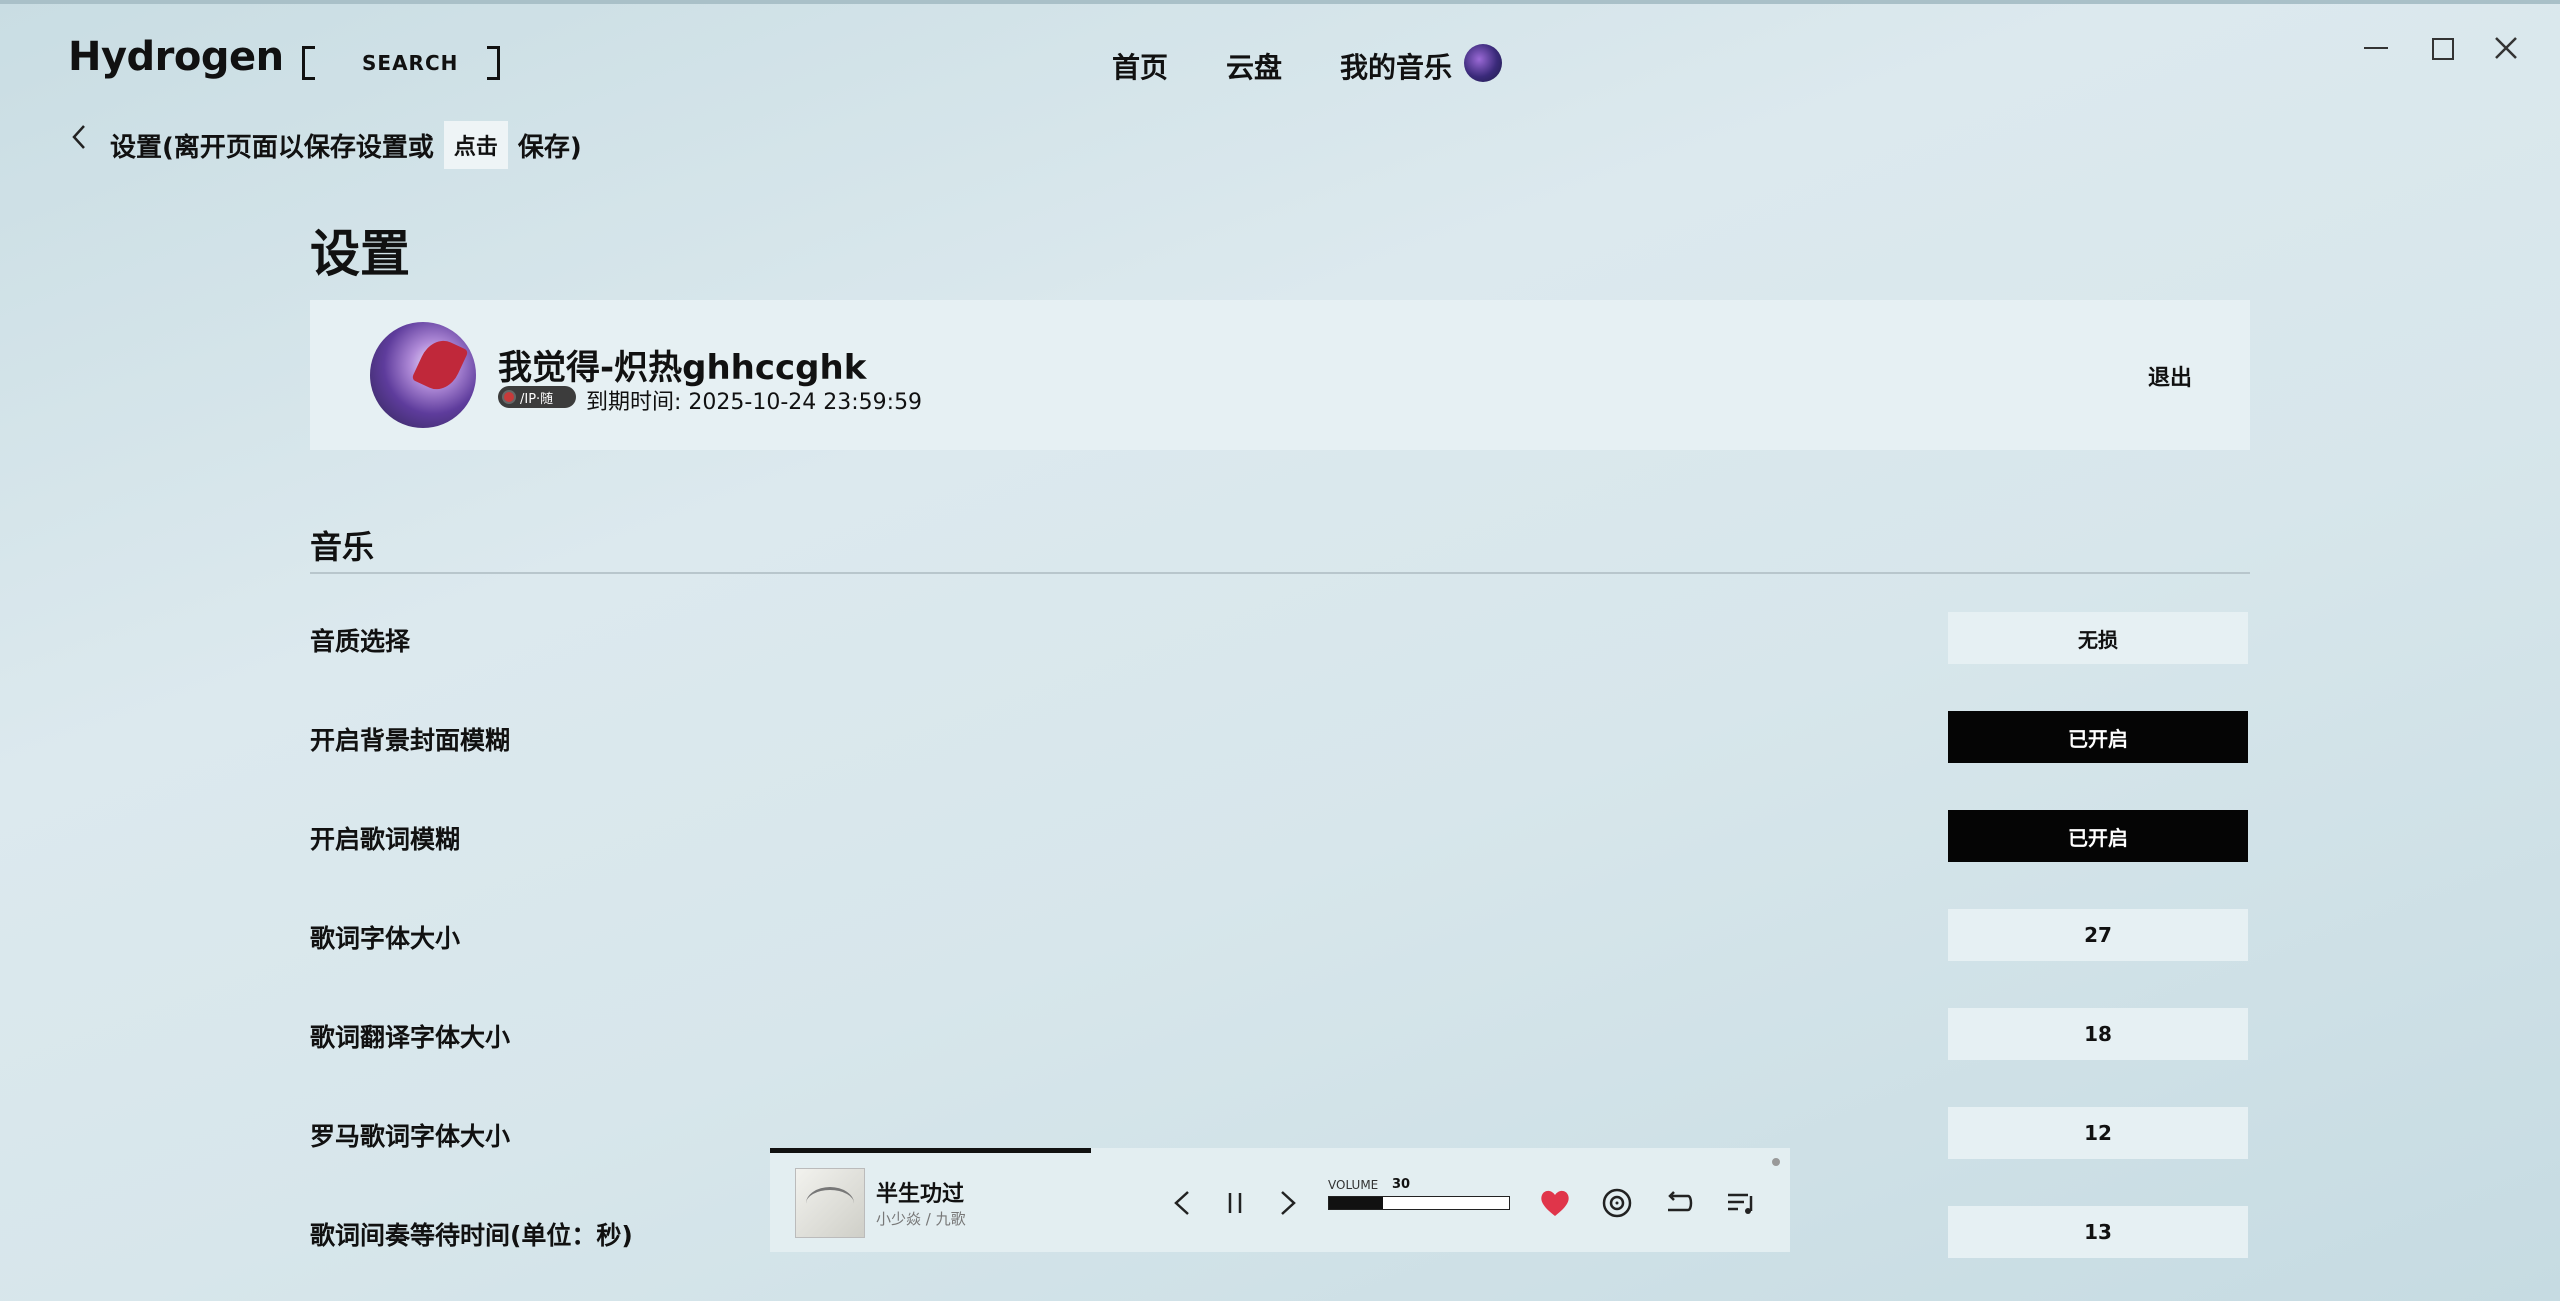 The image size is (2560, 1301). I want to click on nav-home: 首页, so click(1140, 66).